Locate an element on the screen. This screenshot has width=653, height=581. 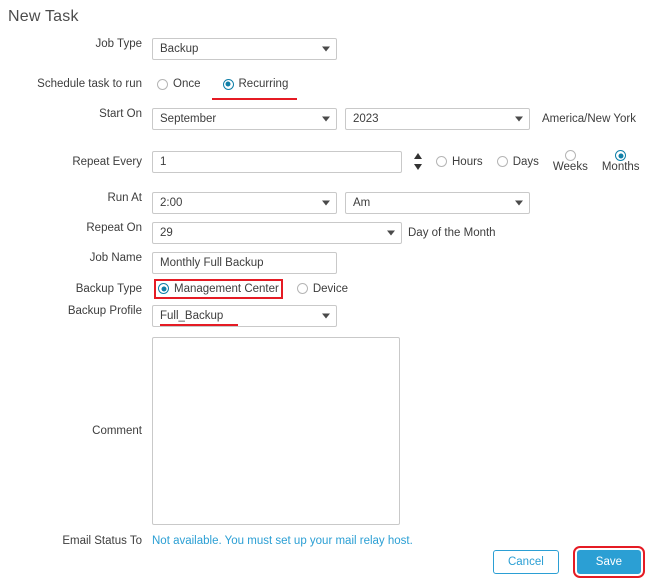
repeat-on-label: Repeat On is located at coordinates (114, 227).